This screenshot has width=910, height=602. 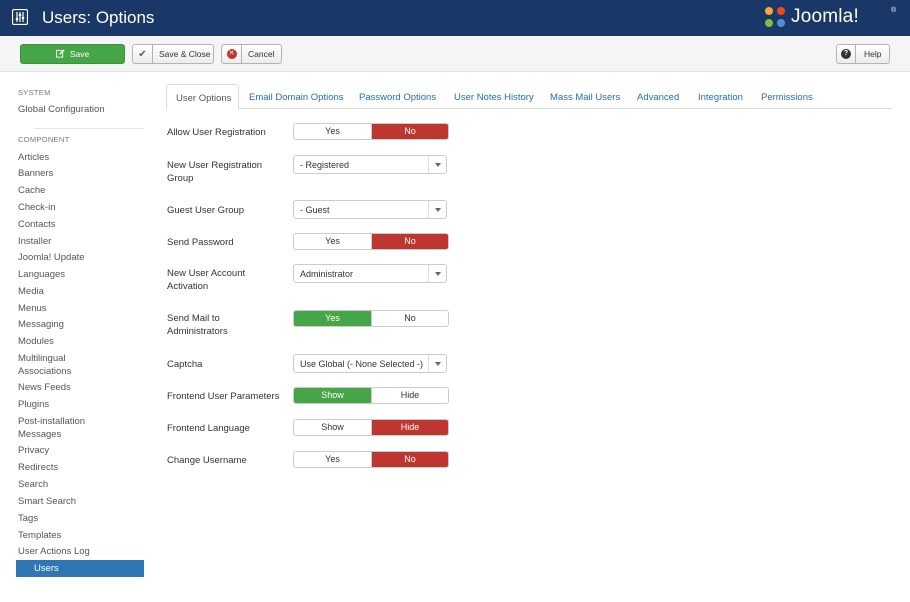 What do you see at coordinates (296, 97) in the screenshot?
I see `tab-email-domain-options: Email Domain Options` at bounding box center [296, 97].